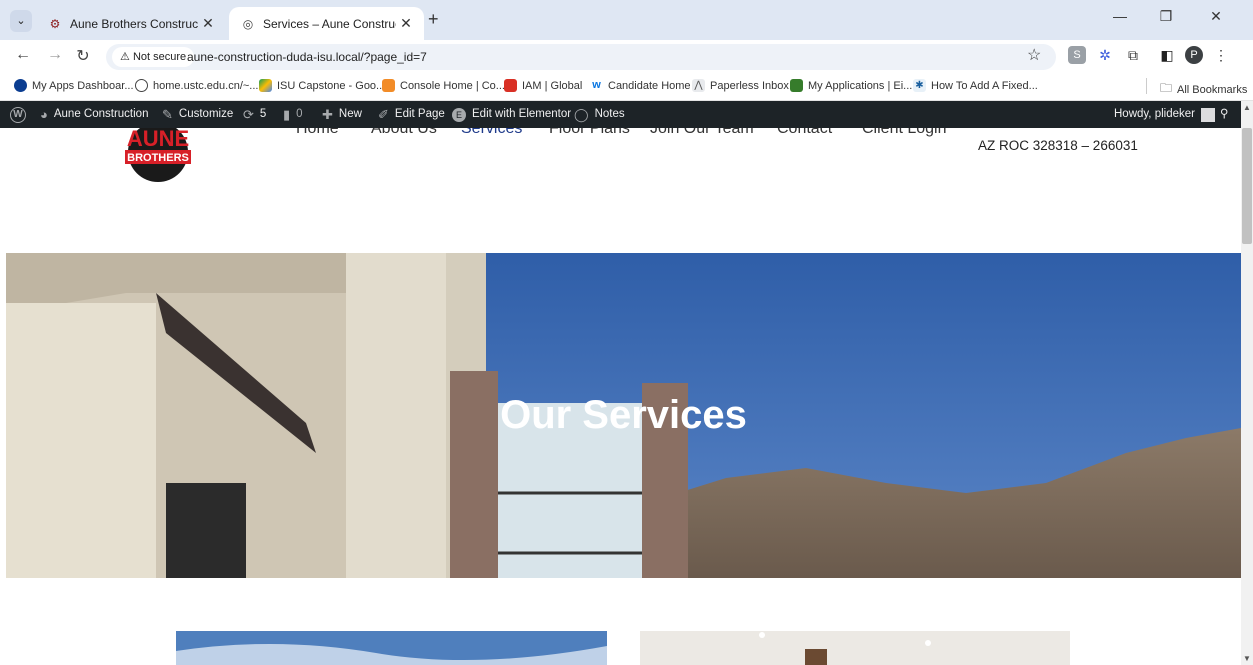 The image size is (1253, 665). I want to click on scroll-up-arrow-icon: ▲, so click(1247, 107).